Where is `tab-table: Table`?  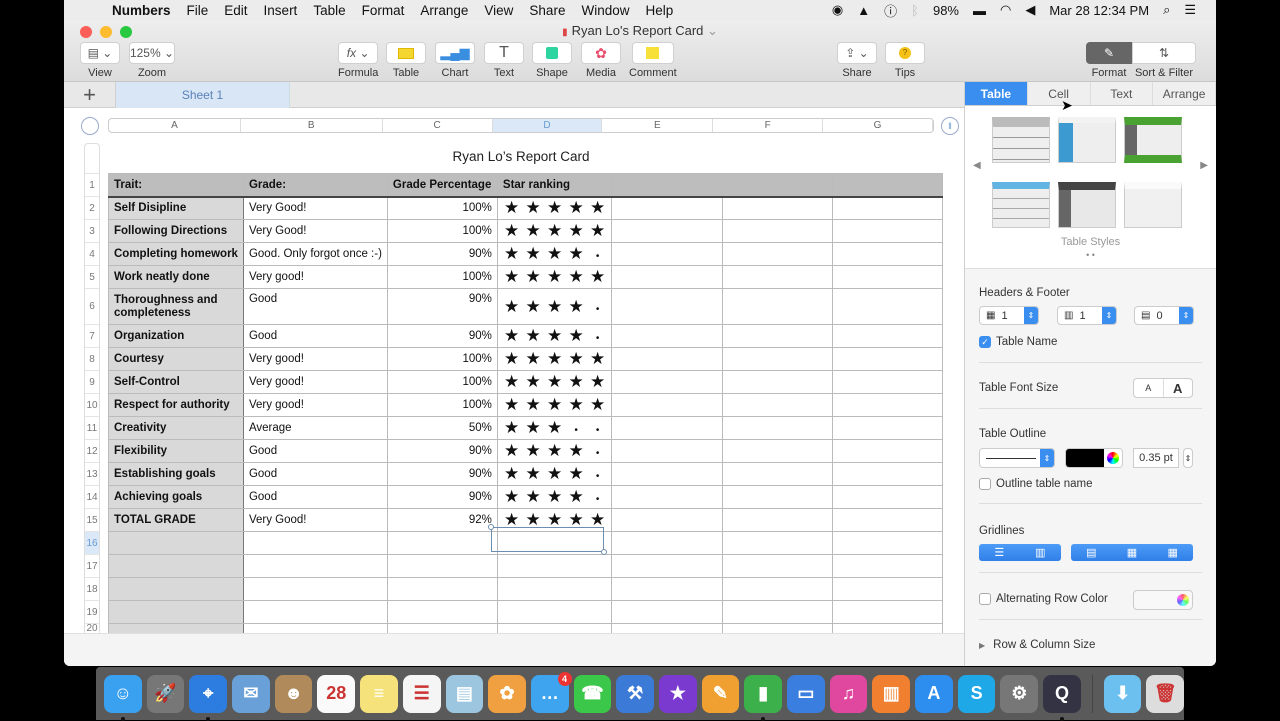
tab-table: Table is located at coordinates (996, 93).